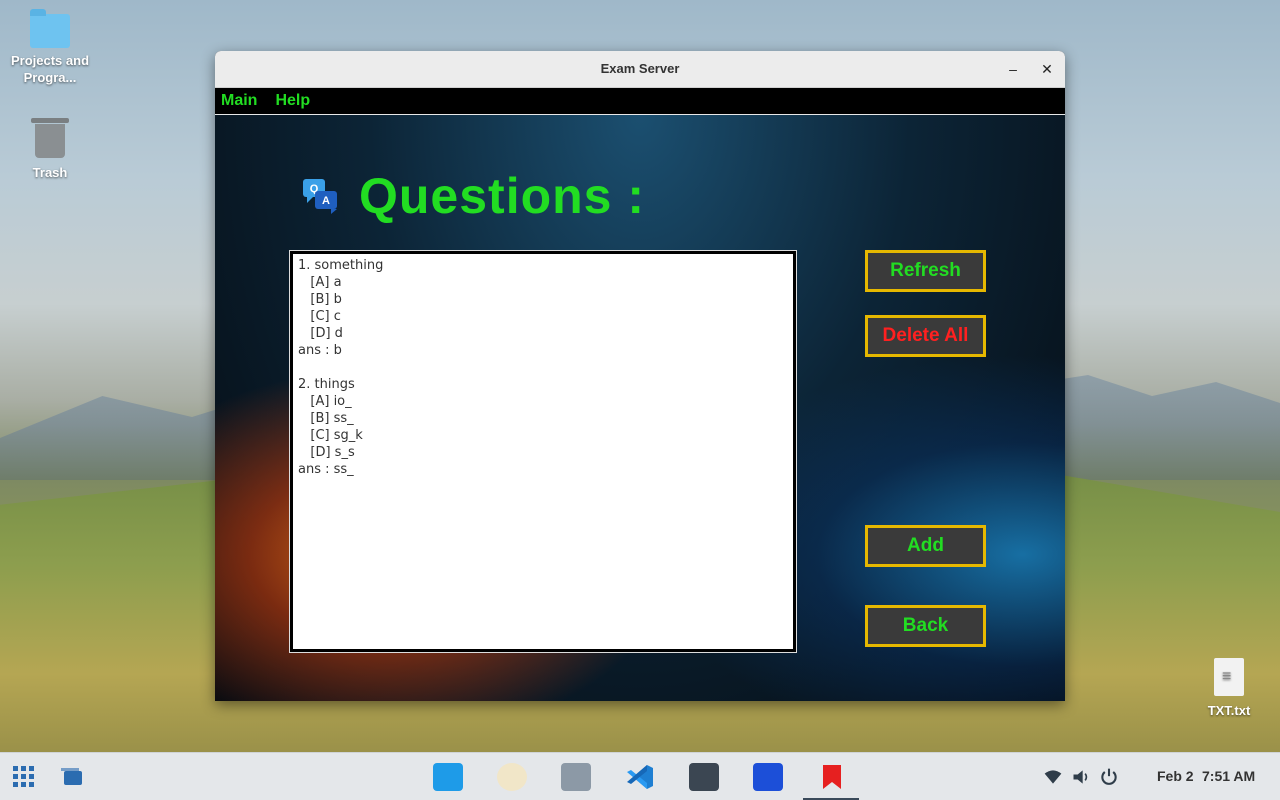 This screenshot has width=1280, height=800. What do you see at coordinates (1175, 776) in the screenshot?
I see `date-label: Feb 2` at bounding box center [1175, 776].